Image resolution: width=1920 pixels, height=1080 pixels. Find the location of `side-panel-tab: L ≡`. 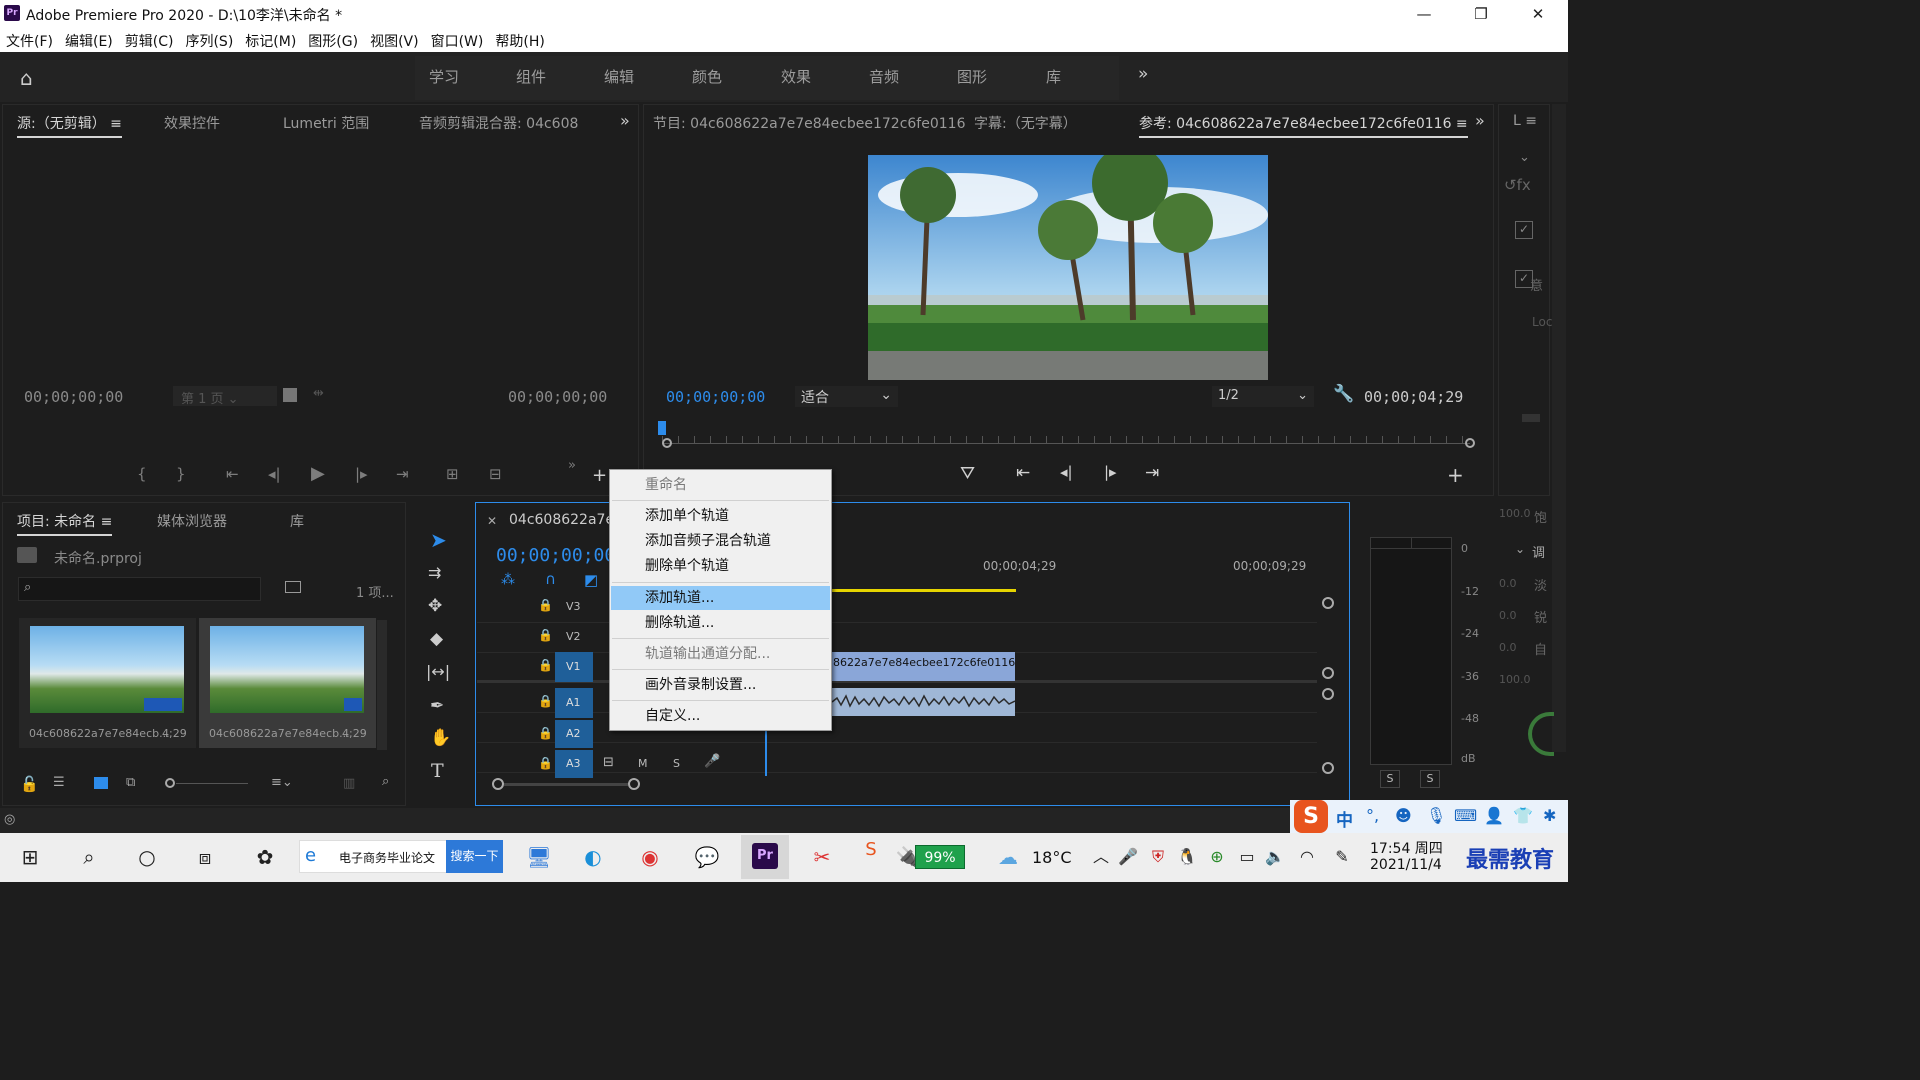

side-panel-tab: L ≡ is located at coordinates (1525, 121).